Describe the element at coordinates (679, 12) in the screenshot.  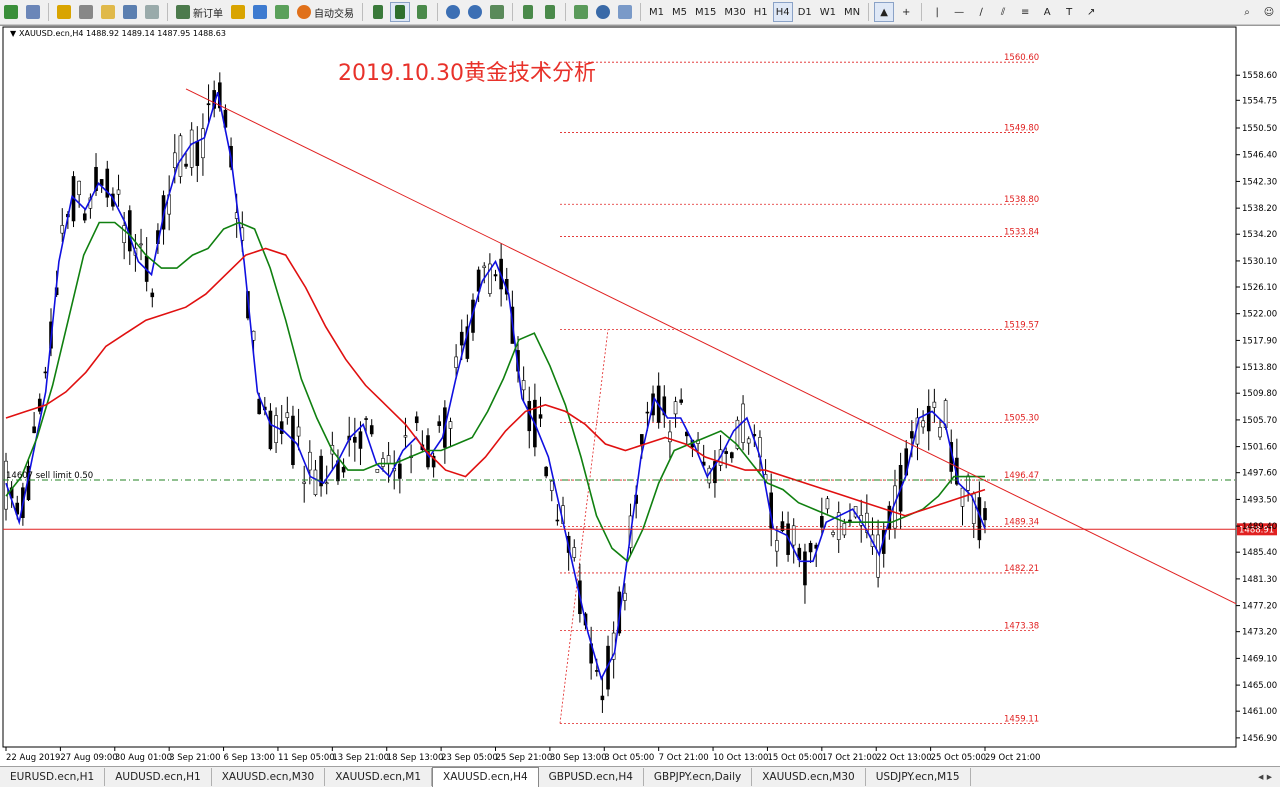
I see `timeframe-m5: M5` at that location.